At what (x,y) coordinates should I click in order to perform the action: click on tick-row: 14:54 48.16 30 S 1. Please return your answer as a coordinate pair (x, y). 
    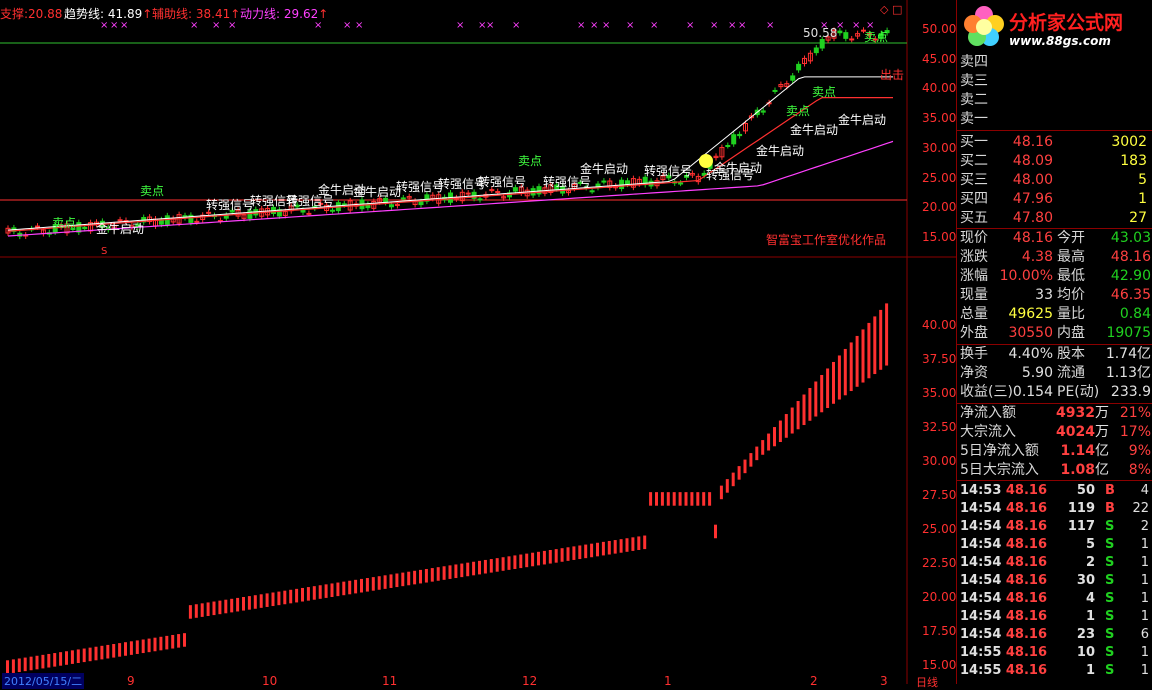
    Looking at the image, I should click on (1054, 580).